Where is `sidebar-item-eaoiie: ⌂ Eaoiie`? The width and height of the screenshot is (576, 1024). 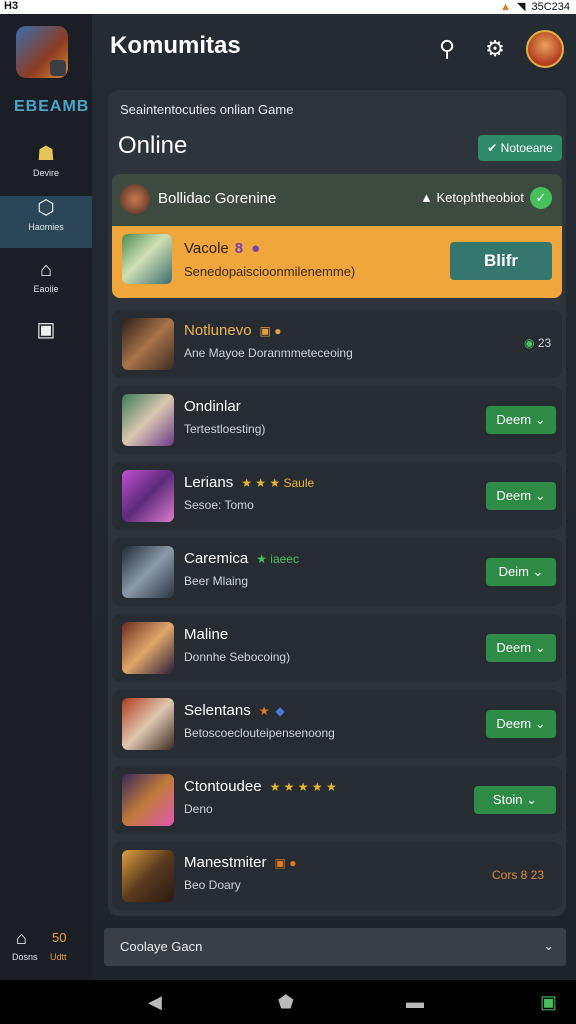 sidebar-item-eaoiie: ⌂ Eaoiie is located at coordinates (46, 284).